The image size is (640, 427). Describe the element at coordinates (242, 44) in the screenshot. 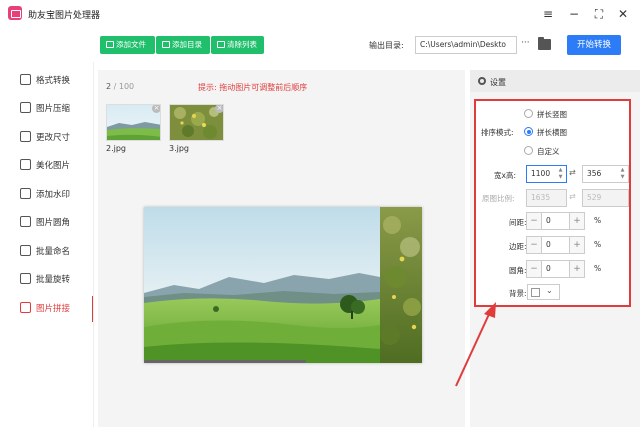

I see `clear-list-label: 清除列表` at that location.